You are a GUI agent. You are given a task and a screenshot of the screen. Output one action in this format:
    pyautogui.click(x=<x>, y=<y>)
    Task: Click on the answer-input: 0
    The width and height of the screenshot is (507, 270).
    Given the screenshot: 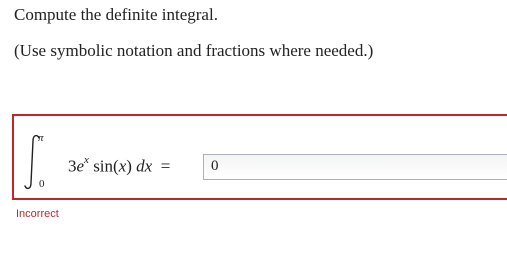 What is the action you would take?
    pyautogui.click(x=355, y=167)
    